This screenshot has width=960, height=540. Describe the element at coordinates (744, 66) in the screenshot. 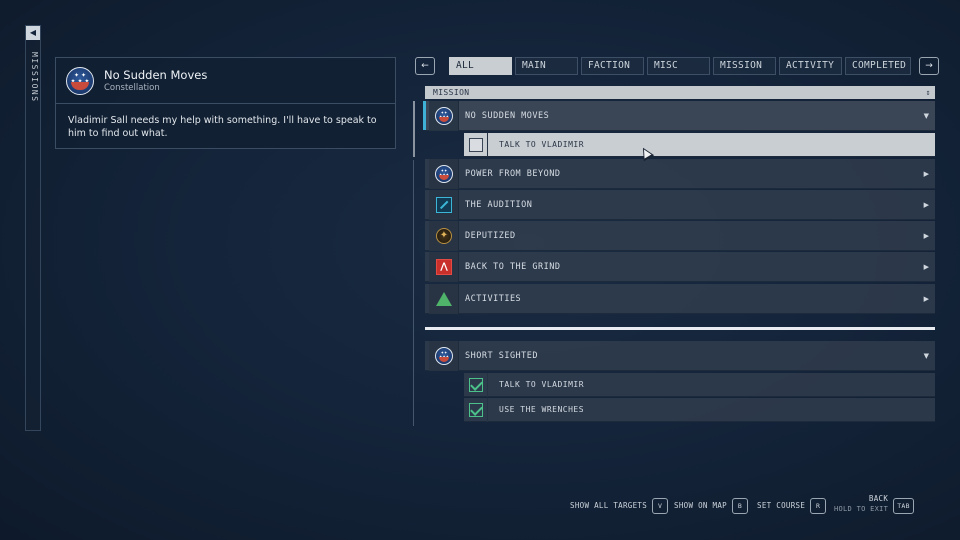

I see `tab-mission: MISSION` at that location.